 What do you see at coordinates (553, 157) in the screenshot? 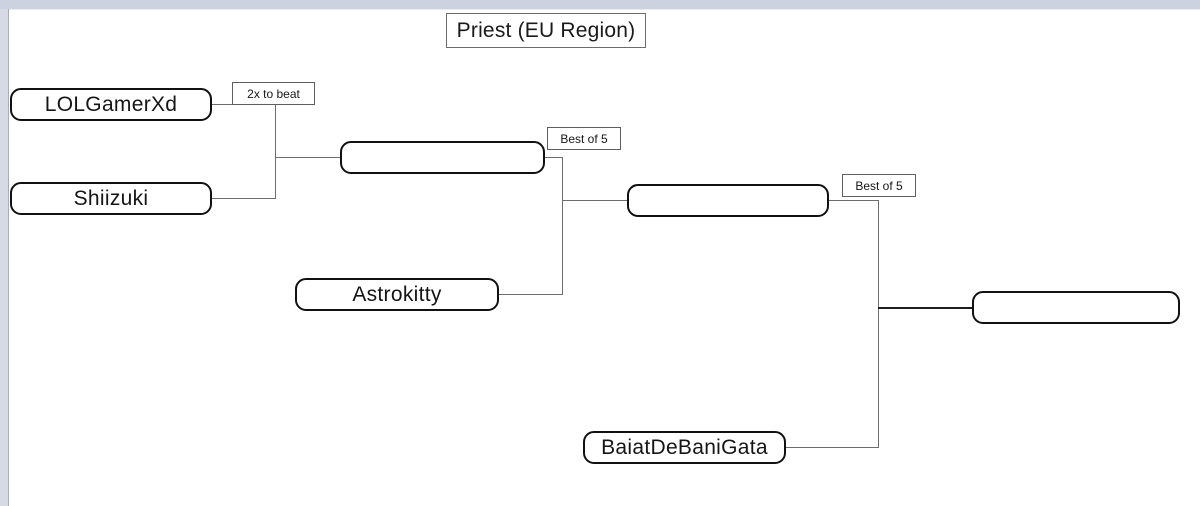
I see `connector-r2winner-out` at bounding box center [553, 157].